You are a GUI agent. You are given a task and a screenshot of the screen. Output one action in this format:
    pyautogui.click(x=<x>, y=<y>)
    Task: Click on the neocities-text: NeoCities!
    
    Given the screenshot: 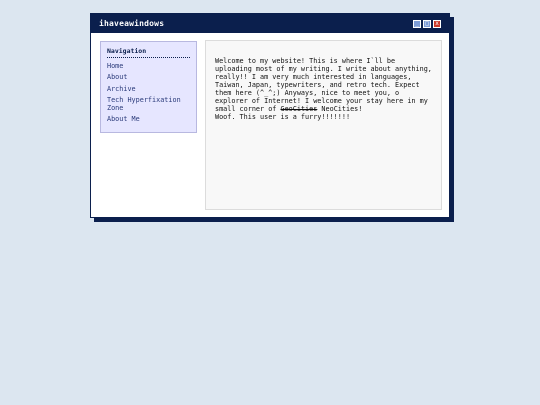 What is the action you would take?
    pyautogui.click(x=340, y=109)
    